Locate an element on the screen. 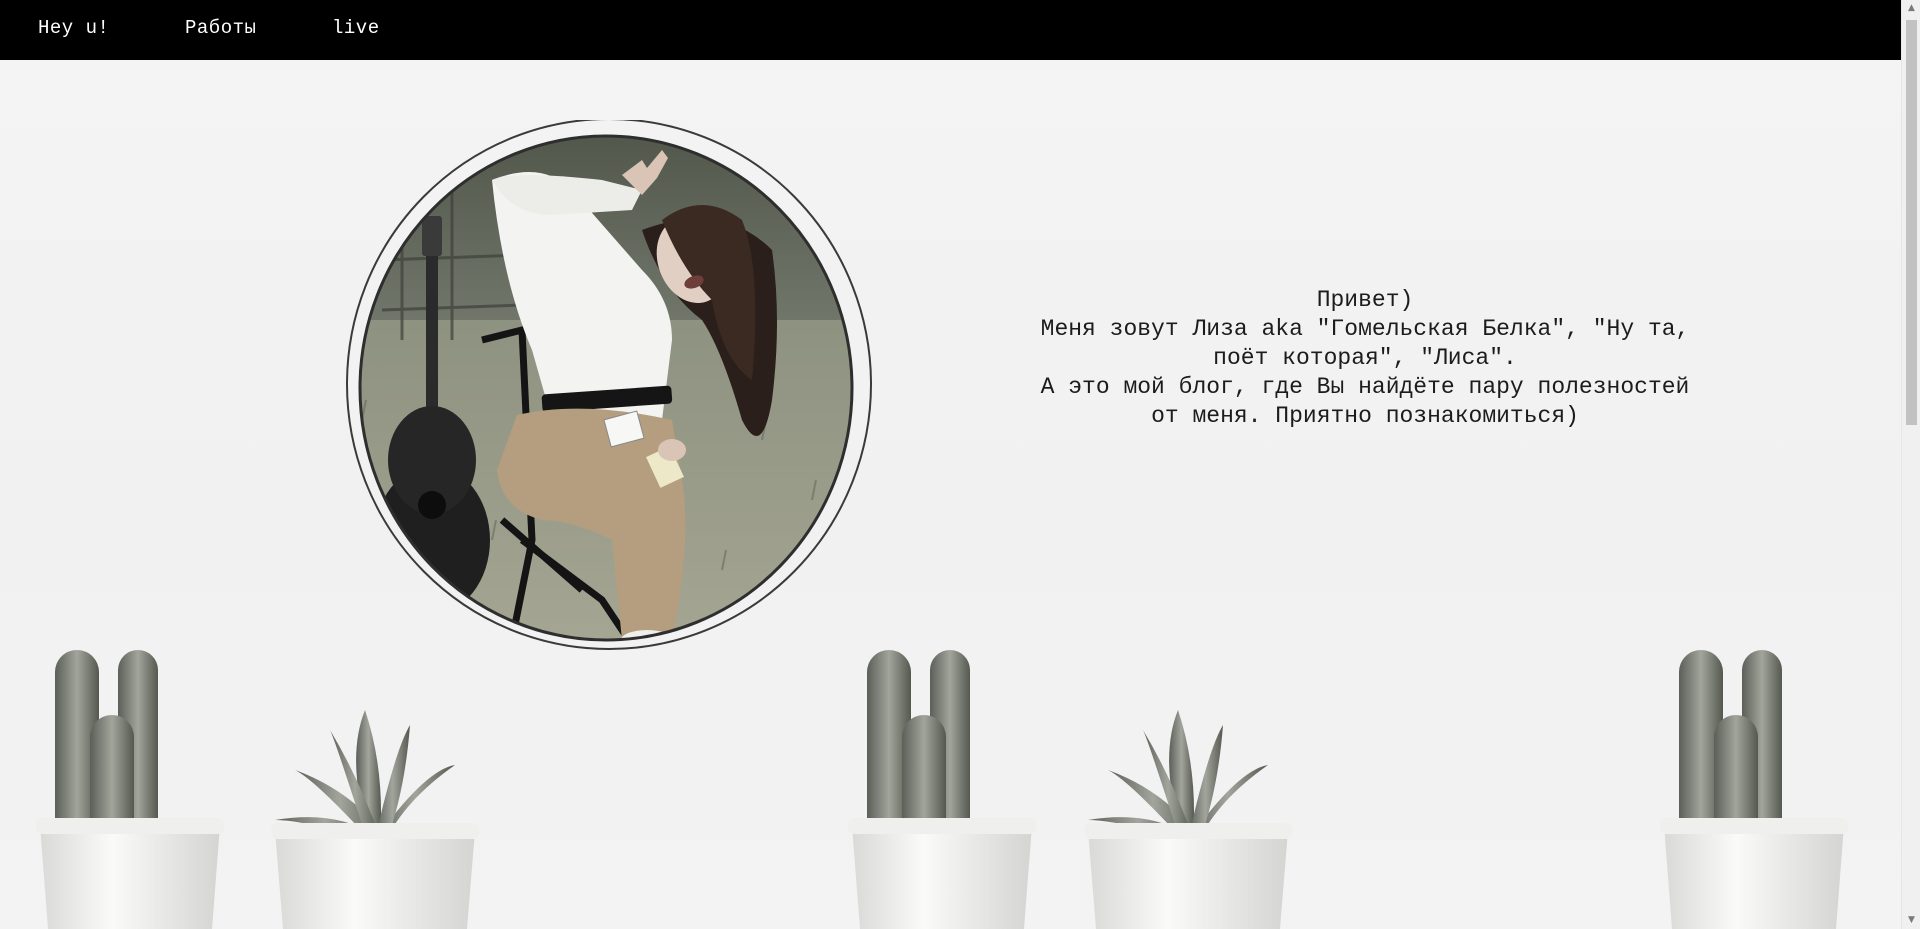 The height and width of the screenshot is (929, 1920). scroll-up-icon: ▲ is located at coordinates (1911, 8).